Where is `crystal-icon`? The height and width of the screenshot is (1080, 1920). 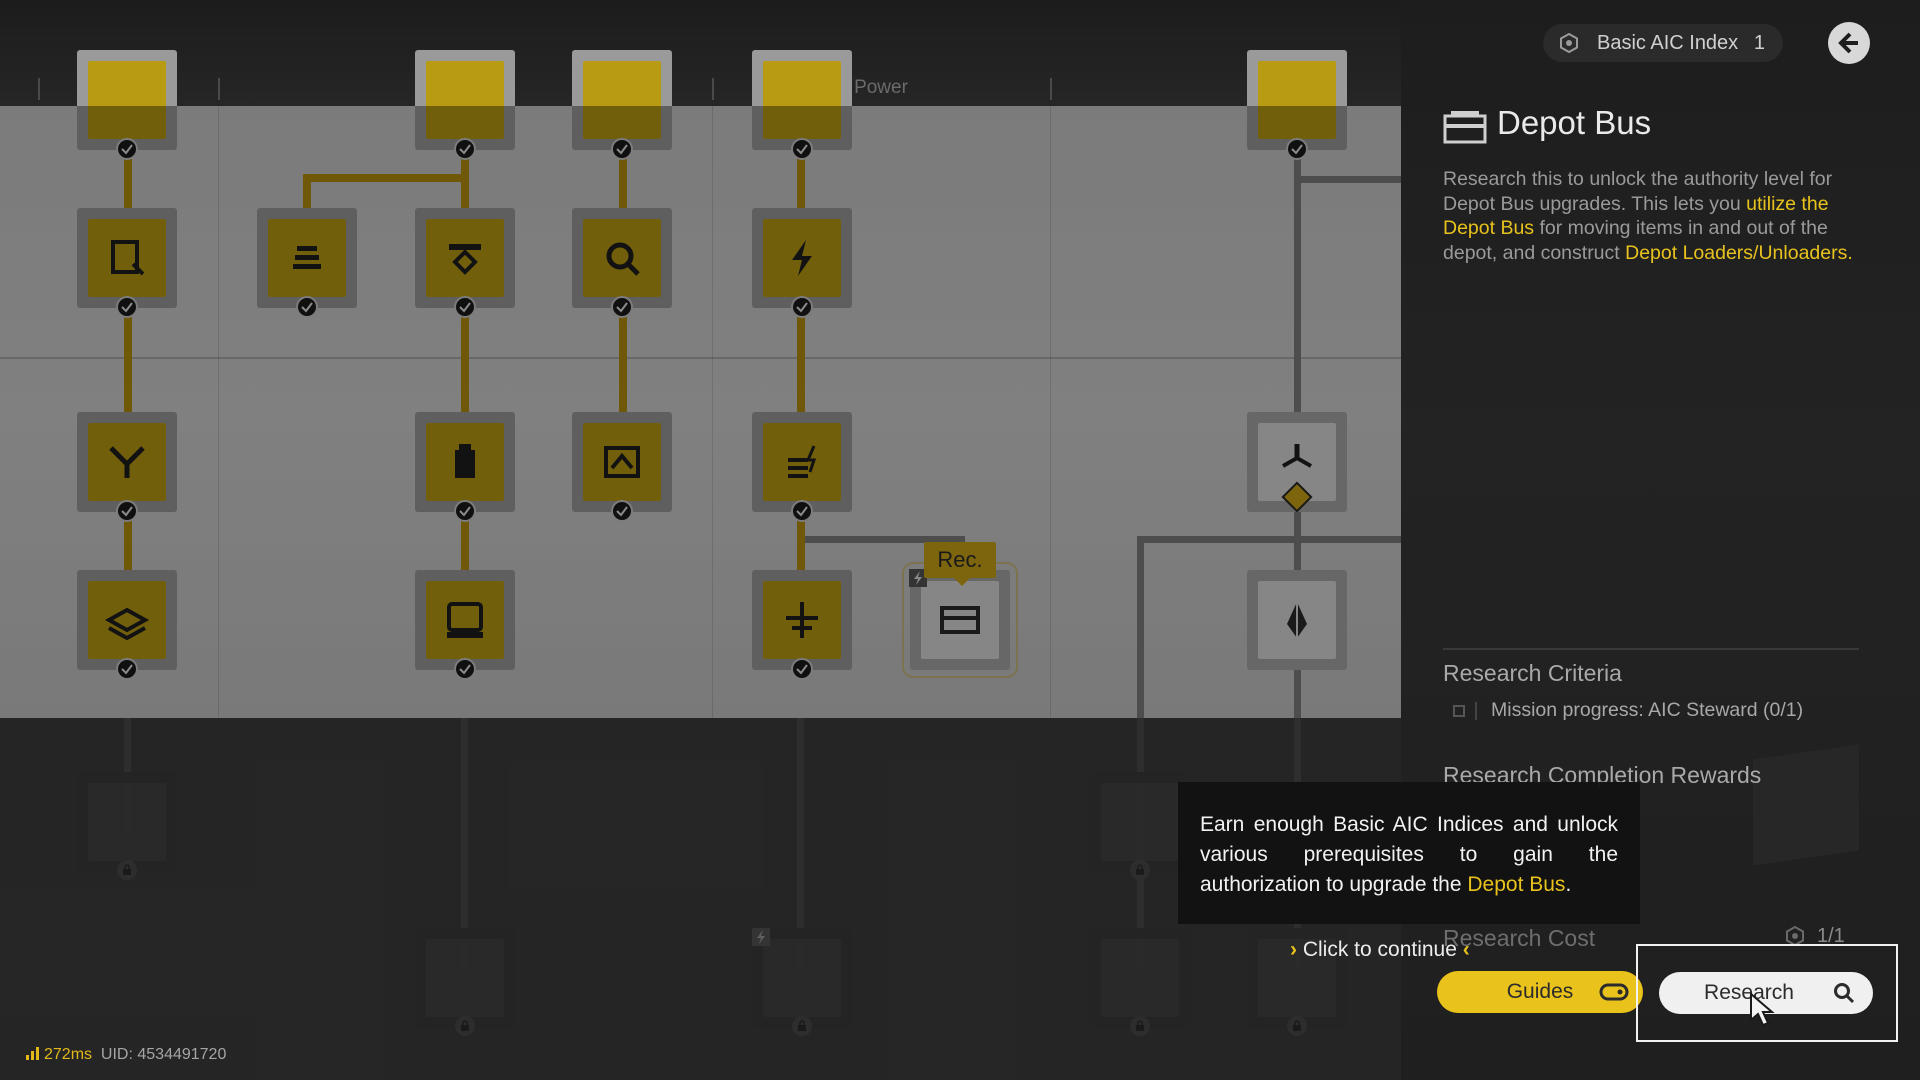 crystal-icon is located at coordinates (1297, 620).